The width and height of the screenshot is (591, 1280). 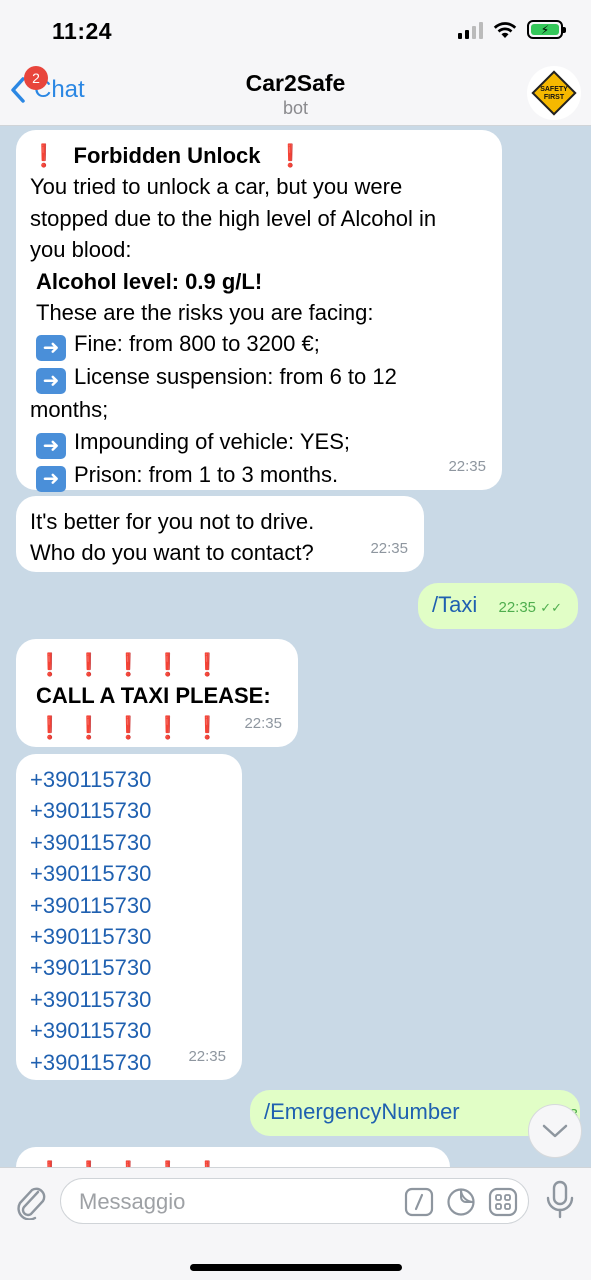 I want to click on risk-item: Prison: from 1 to 3 months., so click(x=206, y=474).